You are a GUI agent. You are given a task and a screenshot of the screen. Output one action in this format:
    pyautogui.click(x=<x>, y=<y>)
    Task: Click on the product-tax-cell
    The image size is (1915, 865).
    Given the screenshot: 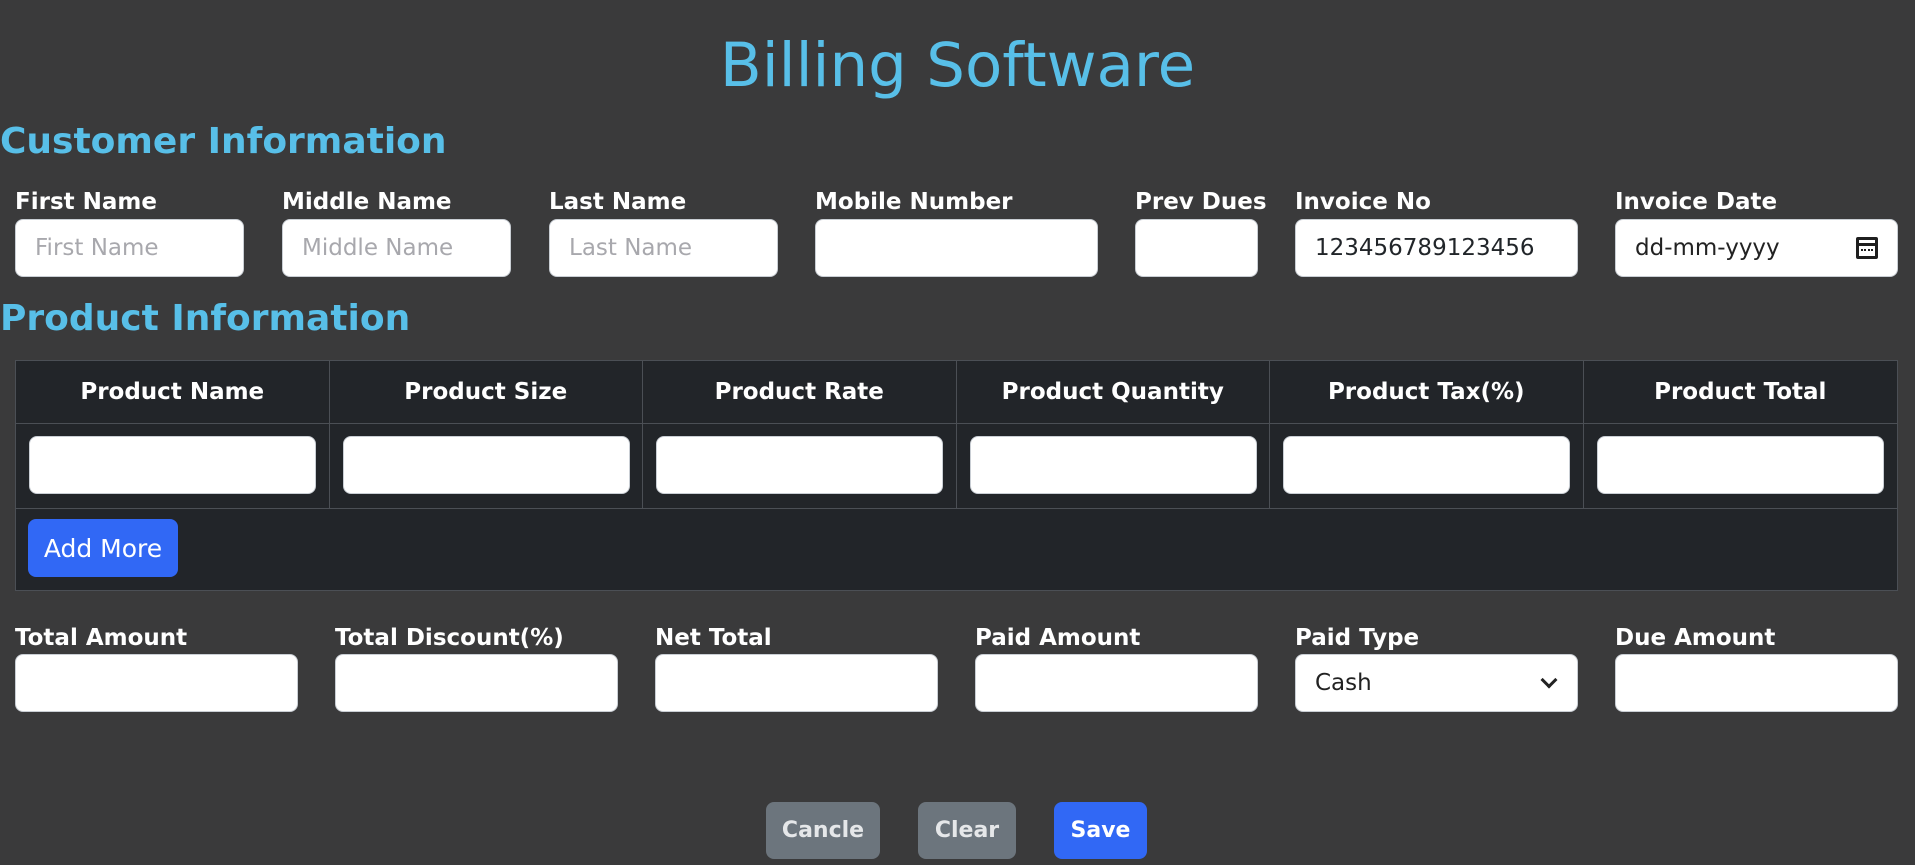 What is the action you would take?
    pyautogui.click(x=1427, y=466)
    